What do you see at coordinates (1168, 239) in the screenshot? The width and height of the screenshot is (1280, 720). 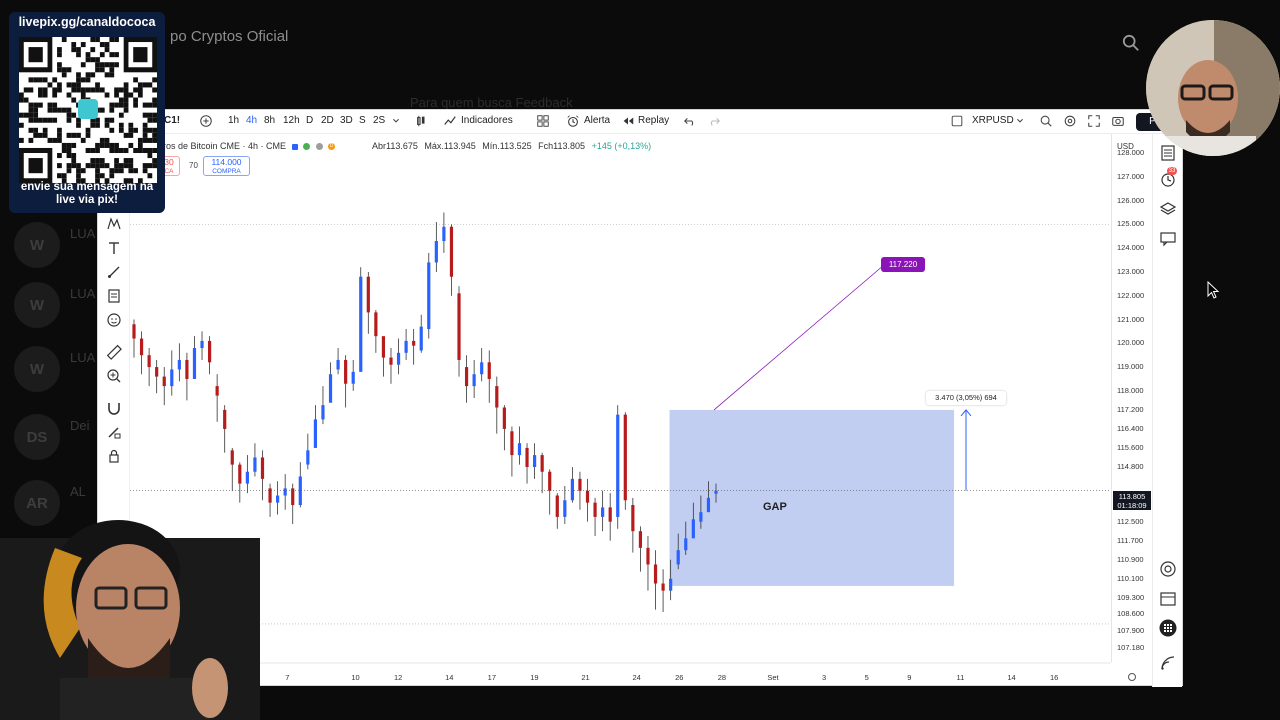 I see `chat-icon` at bounding box center [1168, 239].